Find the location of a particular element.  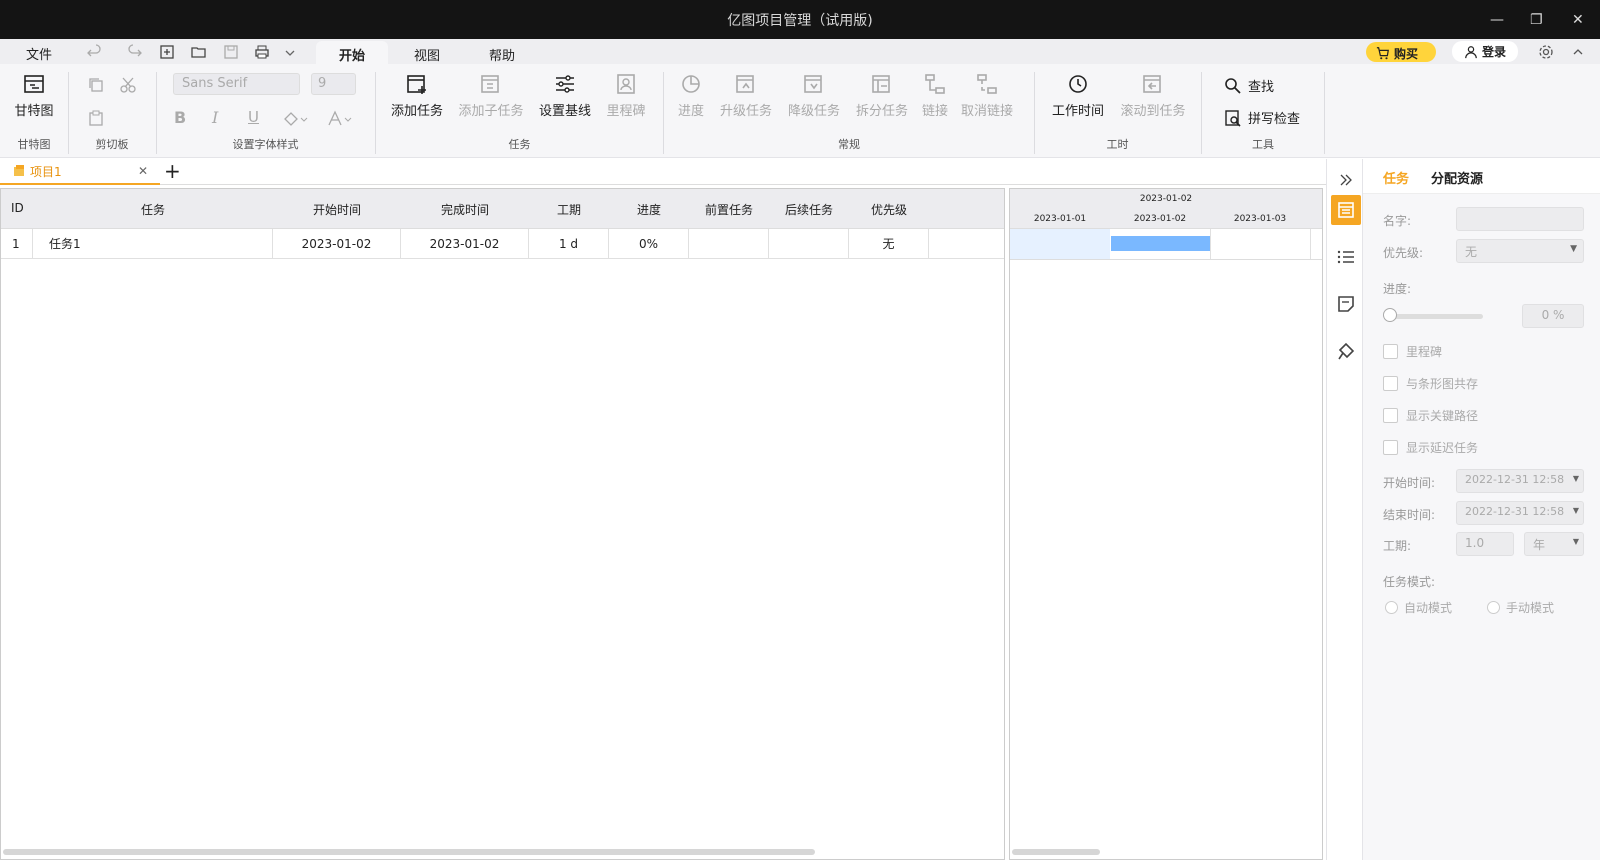

fill-color-icon is located at coordinates (295, 119).